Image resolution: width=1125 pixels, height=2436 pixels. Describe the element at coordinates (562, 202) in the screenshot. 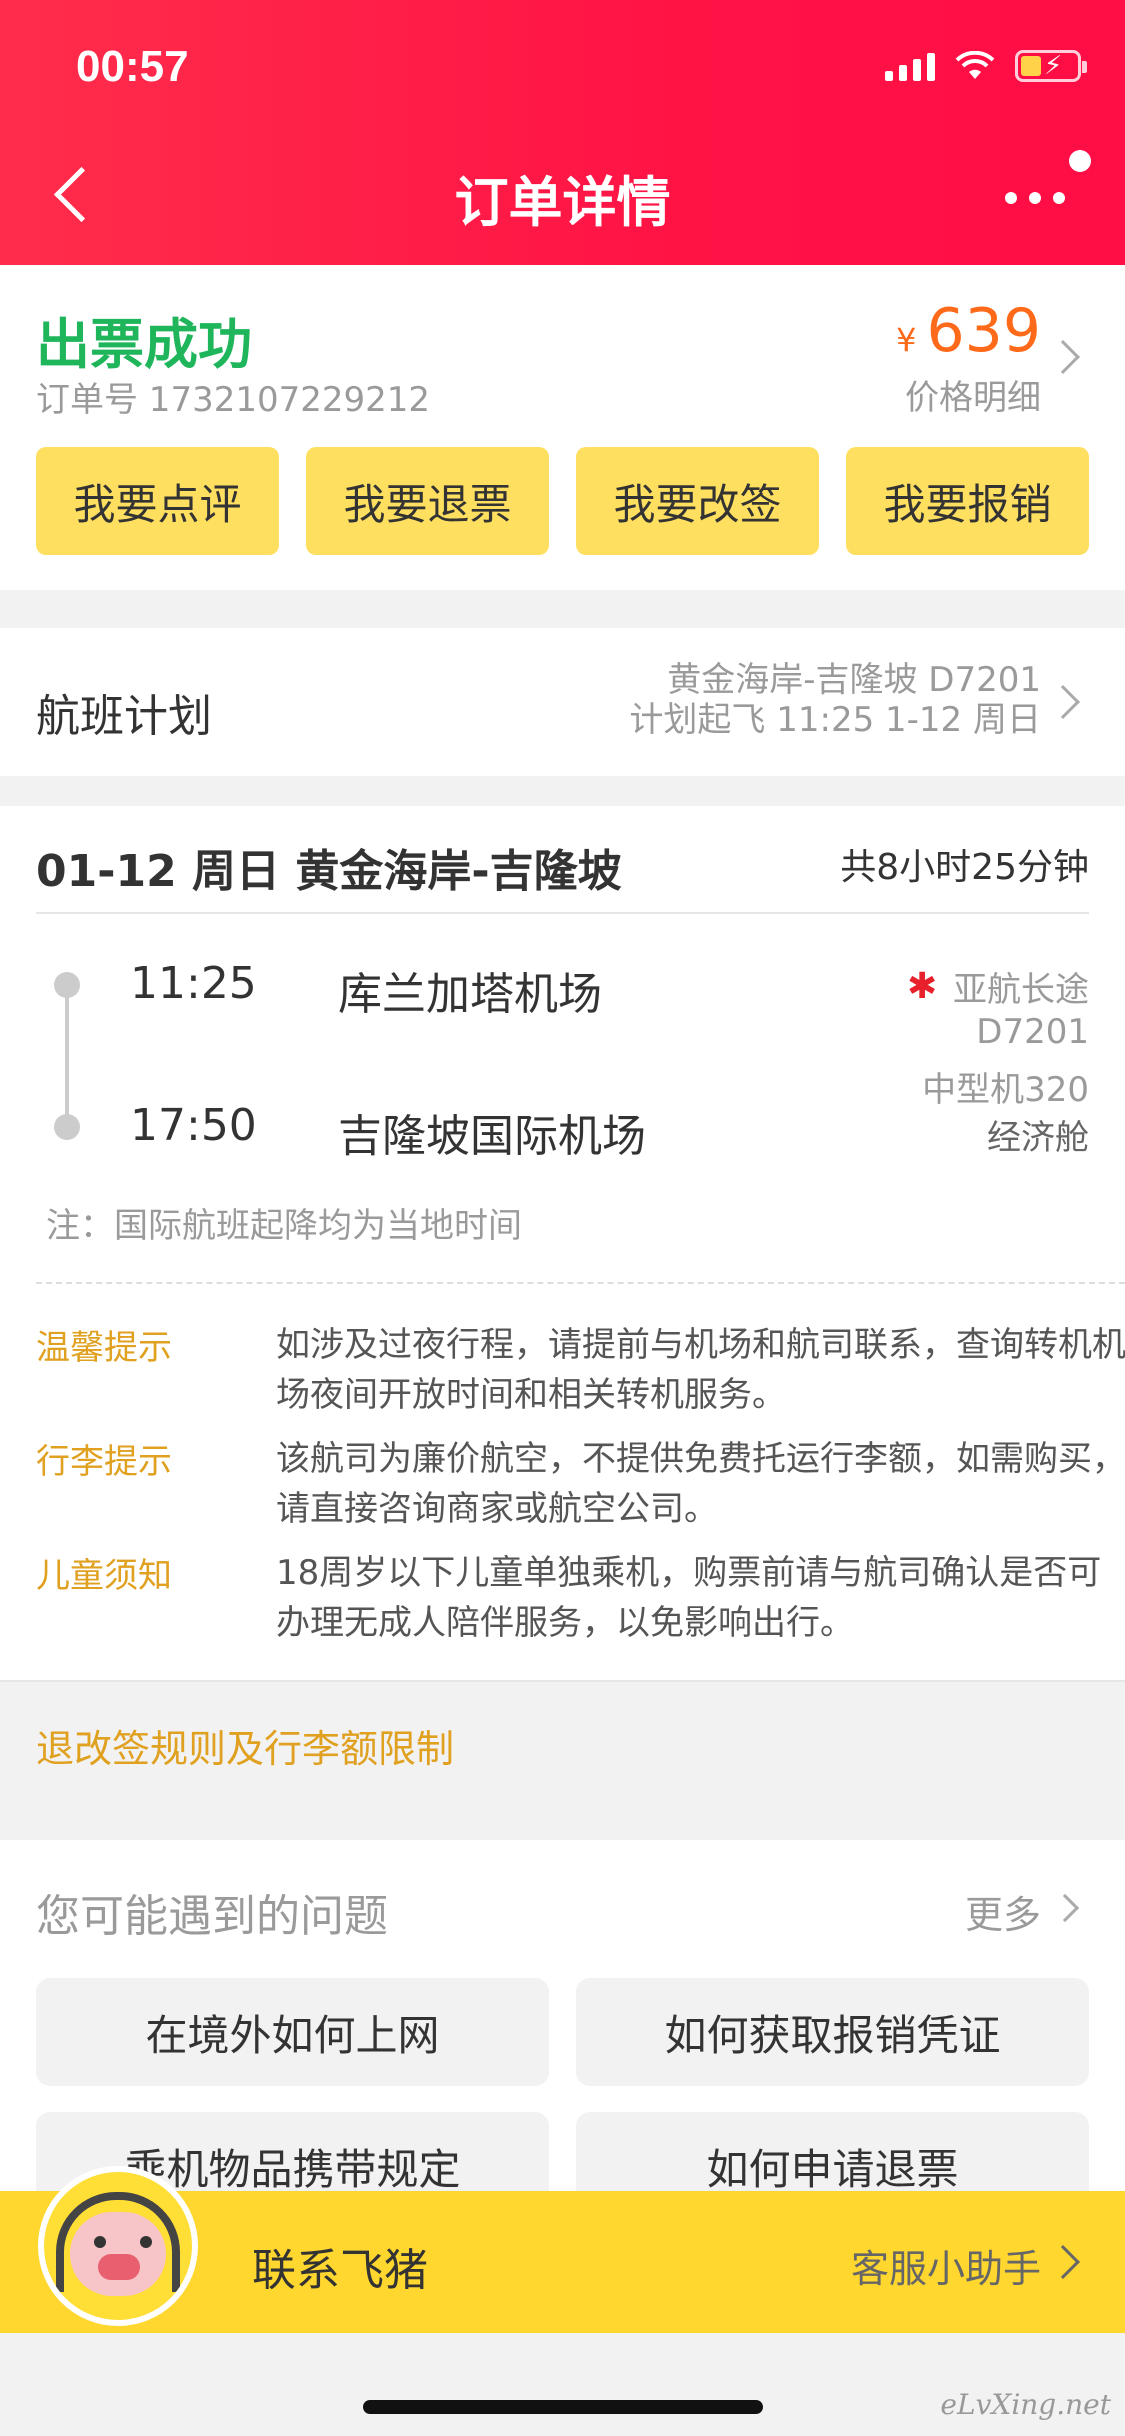

I see `page-title: 订单详情` at that location.